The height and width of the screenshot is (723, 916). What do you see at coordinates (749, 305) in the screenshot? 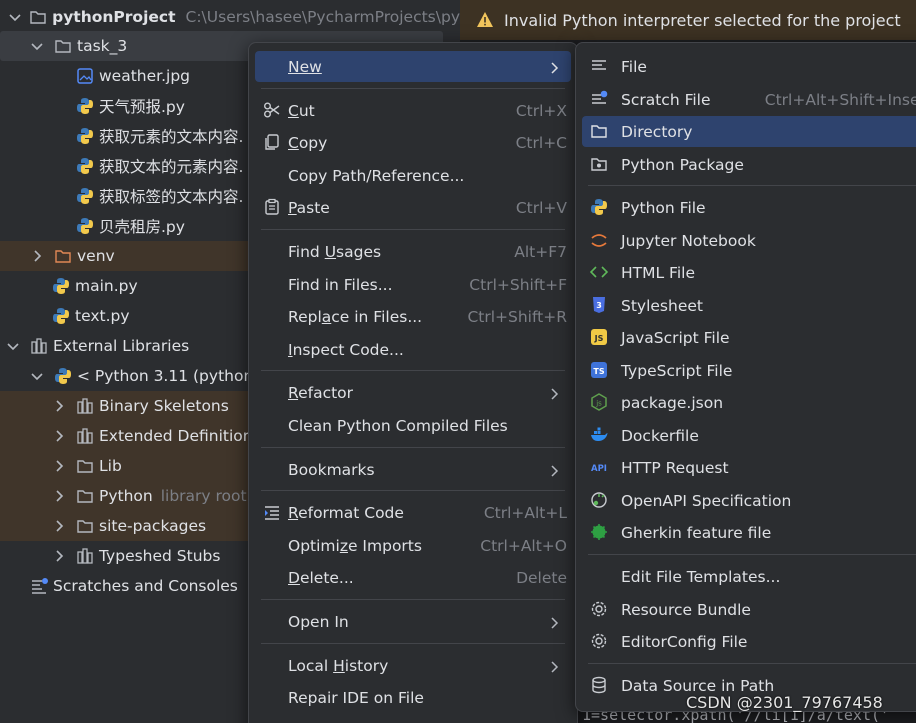
I see `menu-item-stylesheet: 3 Stylesheet` at bounding box center [749, 305].